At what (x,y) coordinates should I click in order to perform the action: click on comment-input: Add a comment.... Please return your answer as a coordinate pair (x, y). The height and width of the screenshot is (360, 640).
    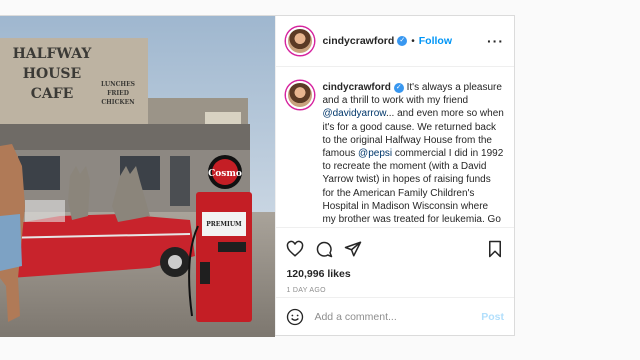
    Looking at the image, I should click on (355, 317).